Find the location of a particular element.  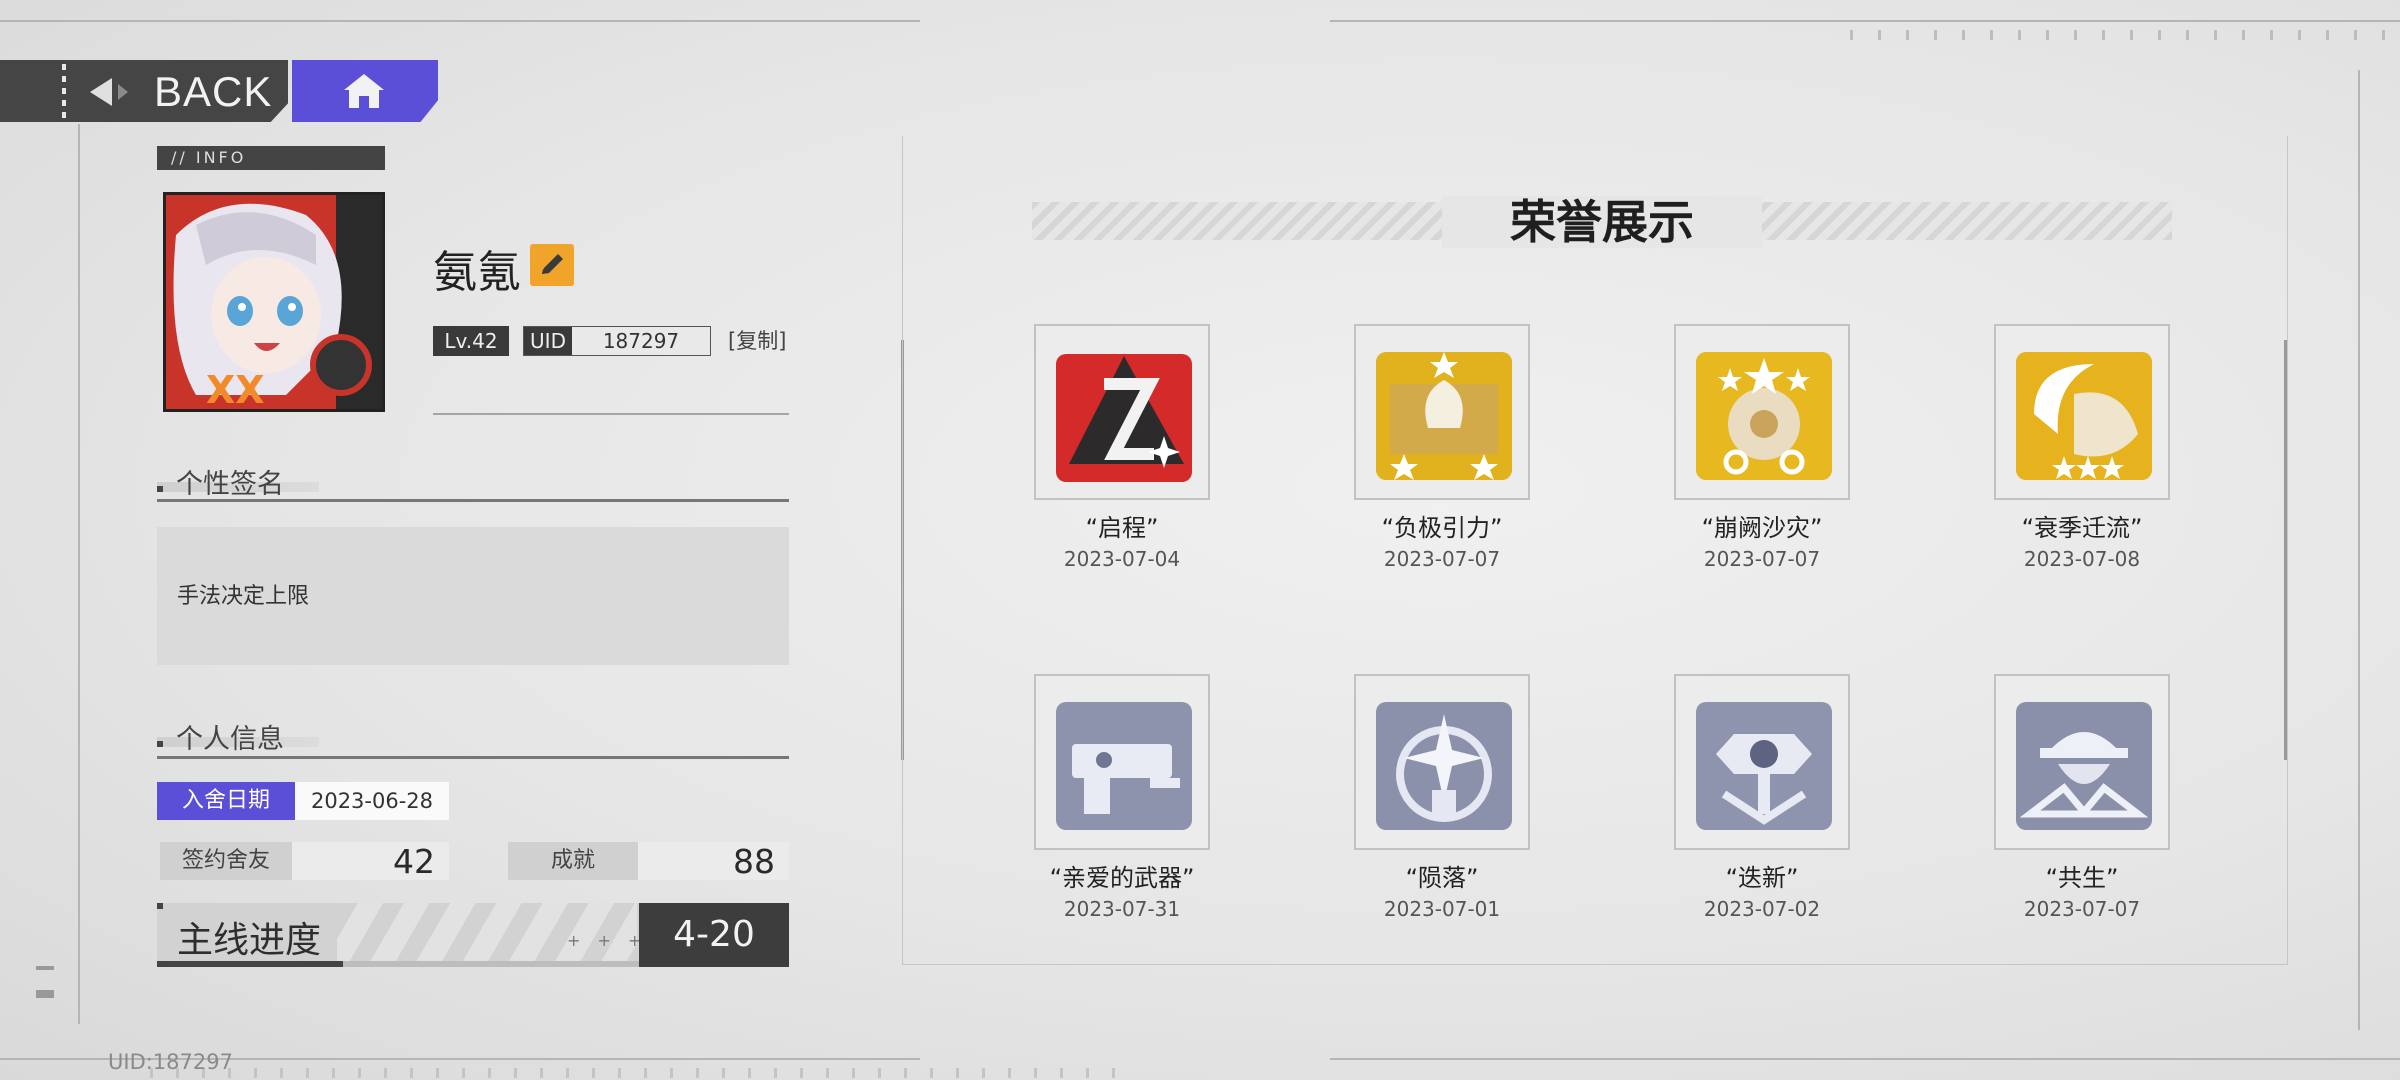

progress-label: 主线进度 is located at coordinates (249, 940).